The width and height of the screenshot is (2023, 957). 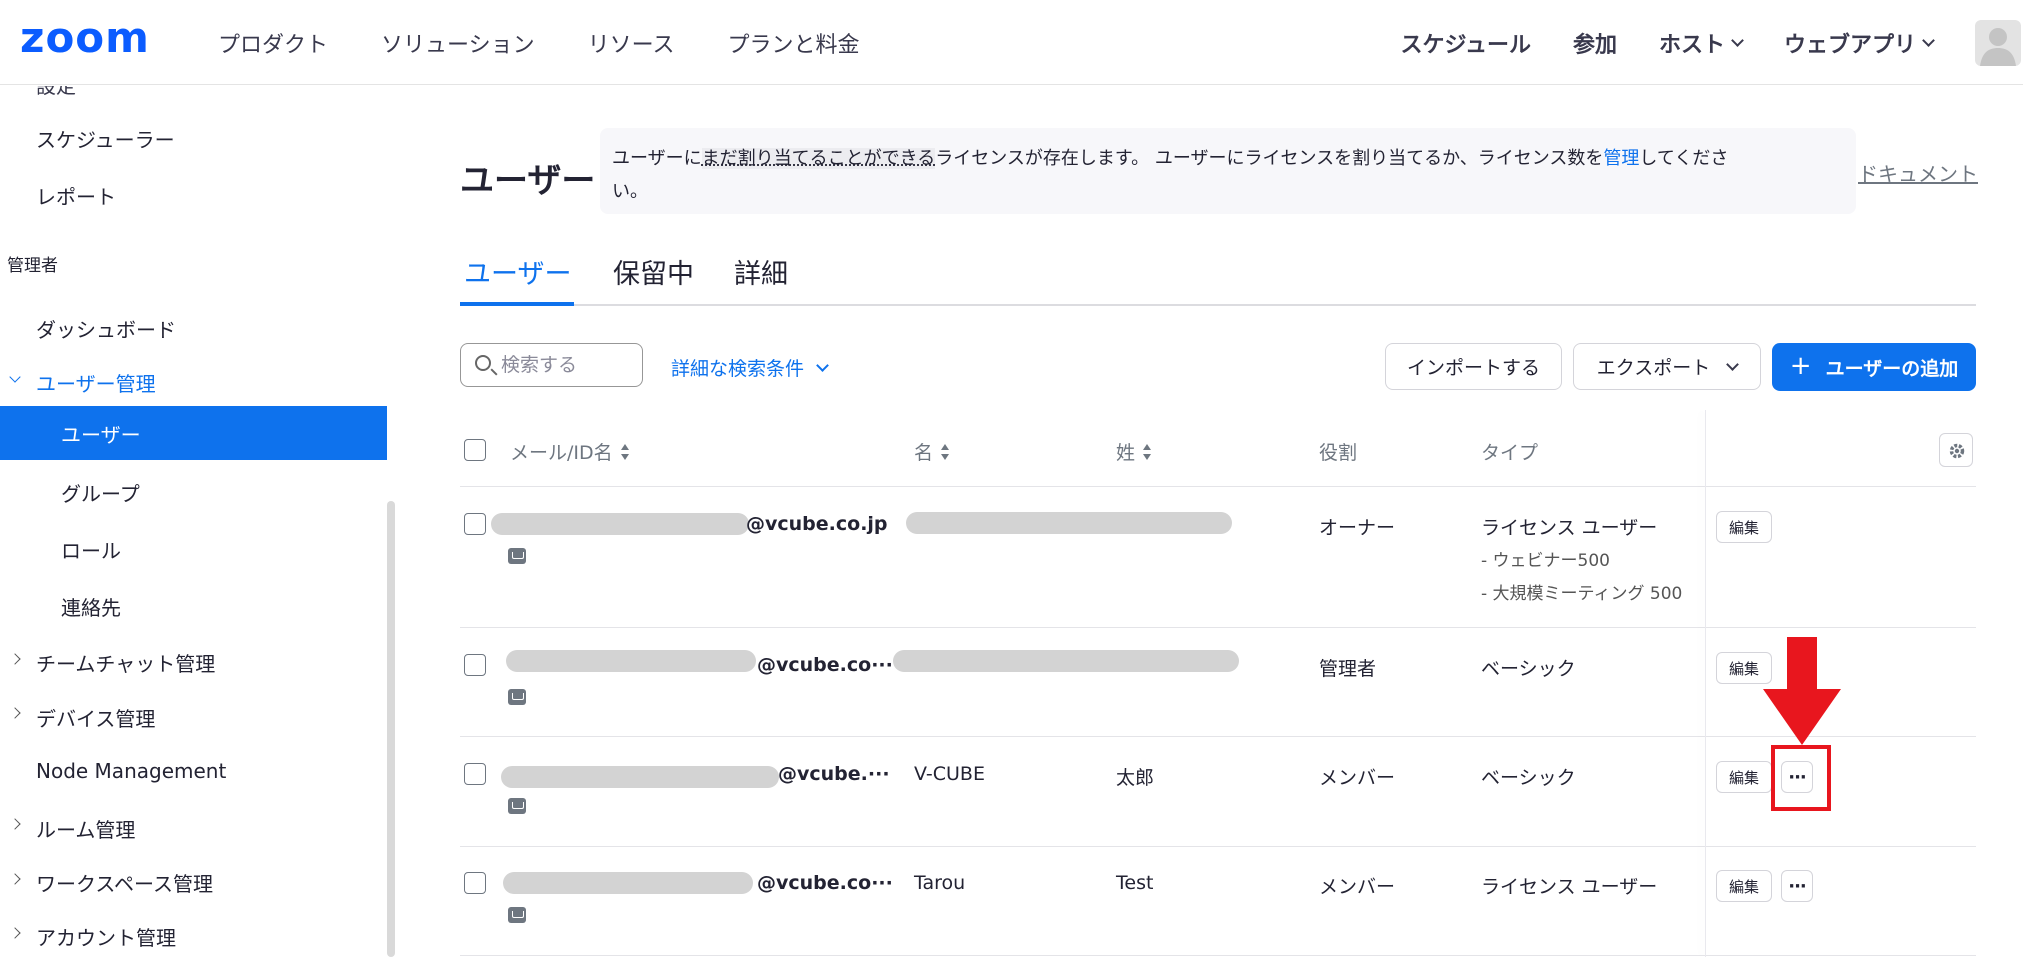 What do you see at coordinates (1802, 691) in the screenshot?
I see `annotation-arrow-icon` at bounding box center [1802, 691].